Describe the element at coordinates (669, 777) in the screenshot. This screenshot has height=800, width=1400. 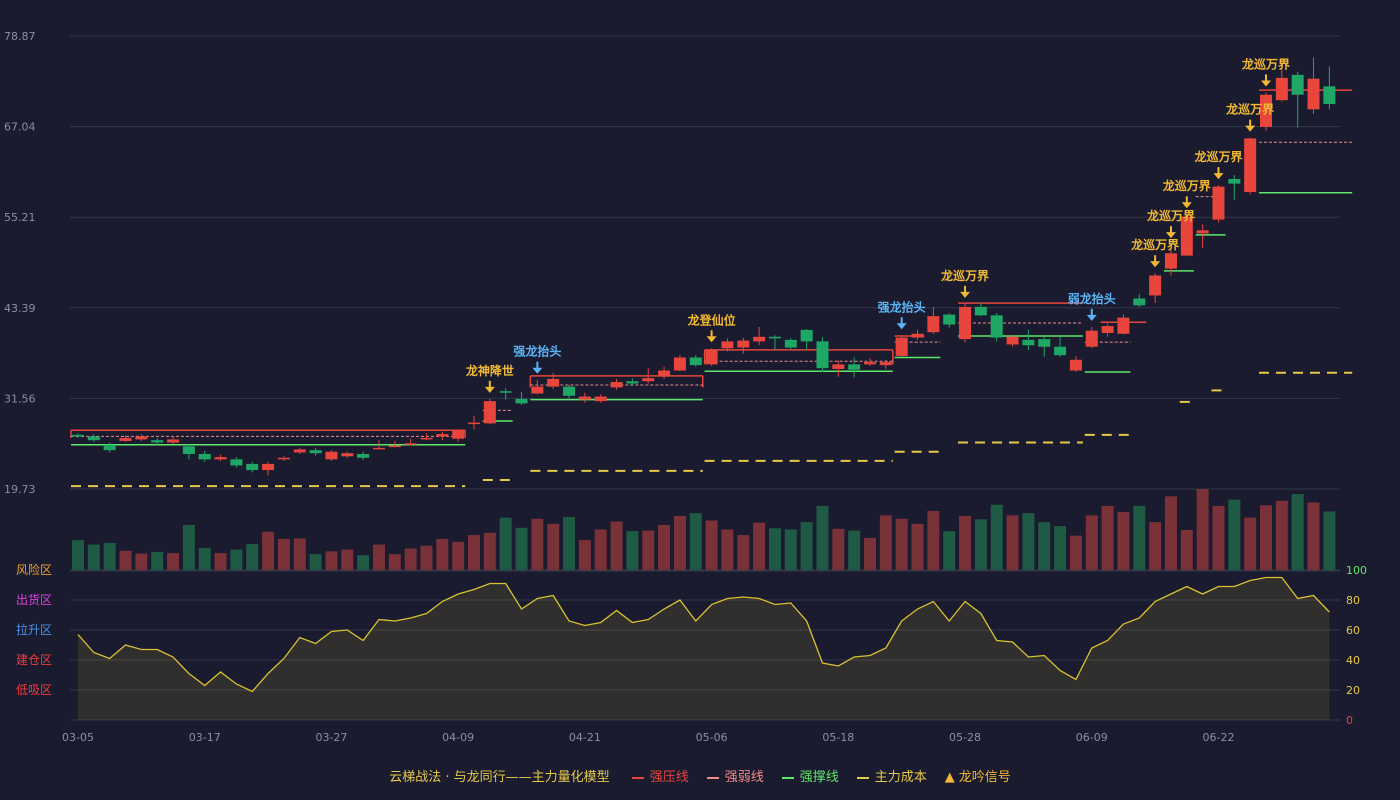
I see `legend-label: 强压线` at that location.